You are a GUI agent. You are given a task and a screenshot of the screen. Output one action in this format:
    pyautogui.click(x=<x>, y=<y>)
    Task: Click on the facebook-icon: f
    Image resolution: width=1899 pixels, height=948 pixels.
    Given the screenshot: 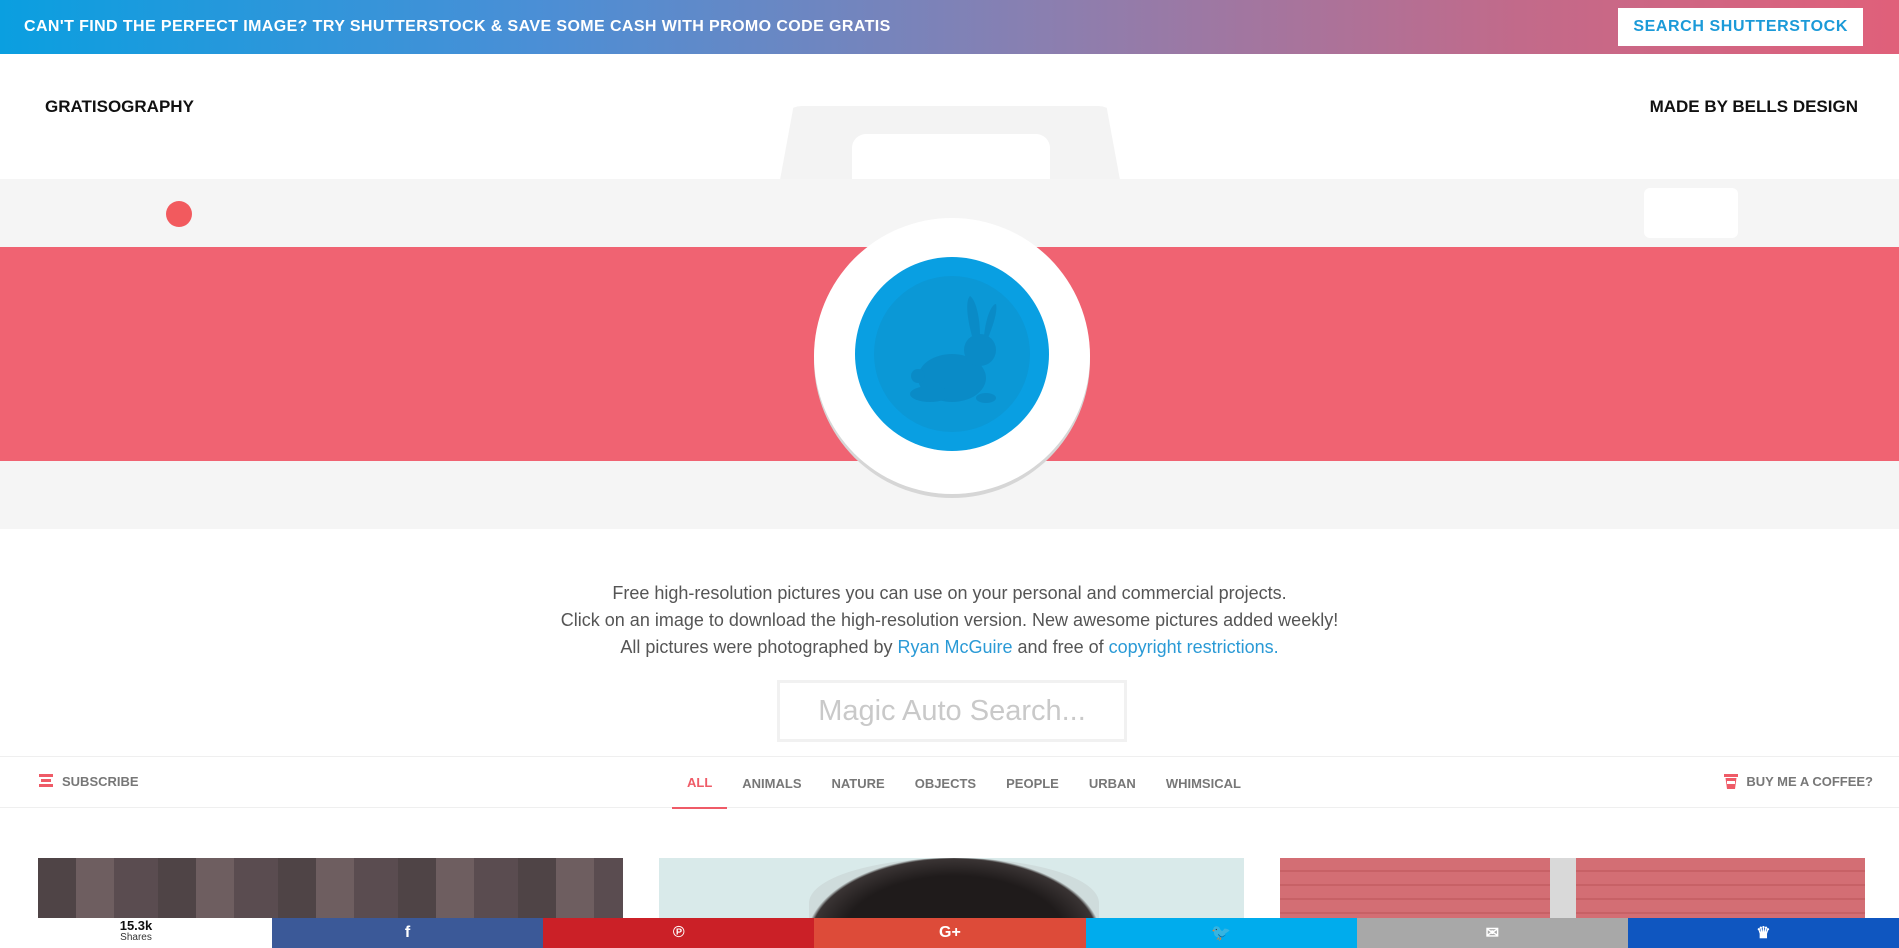 What is the action you would take?
    pyautogui.click(x=407, y=932)
    